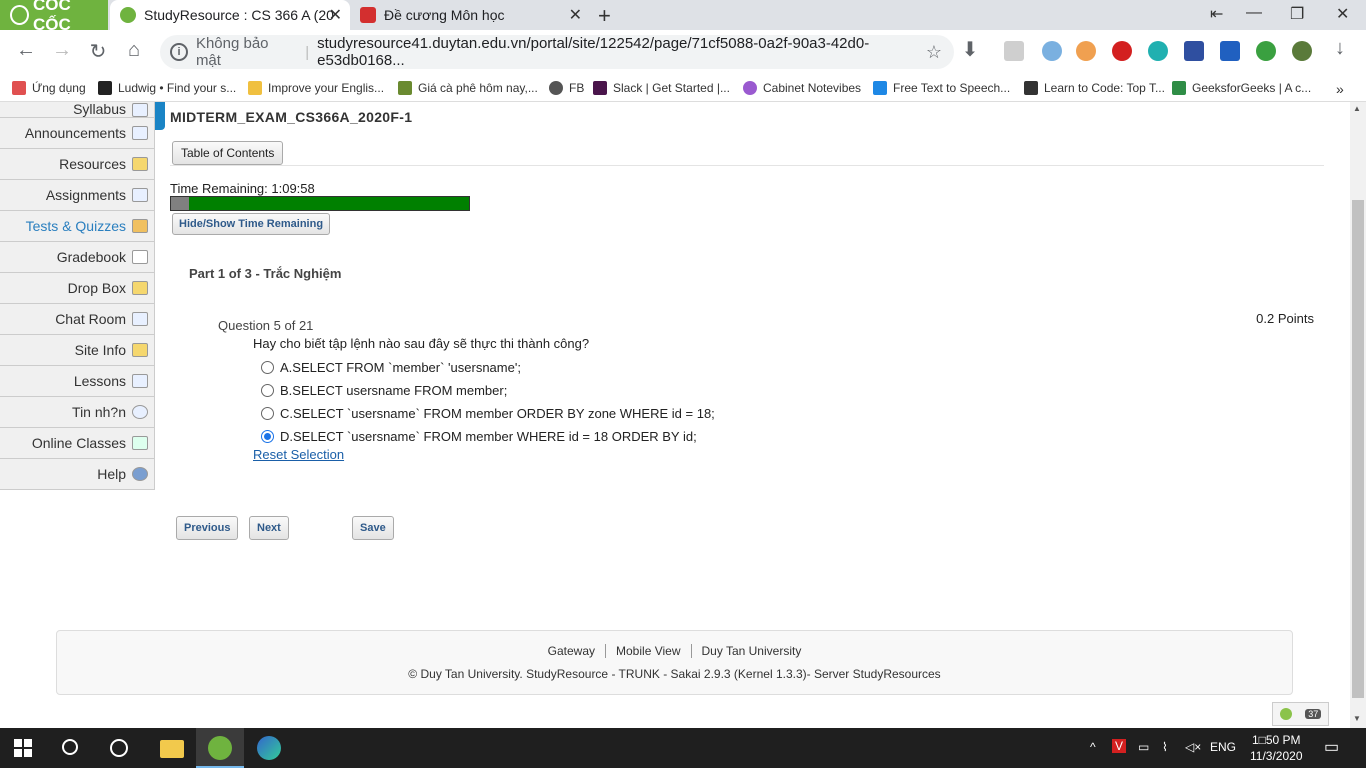 This screenshot has height=768, width=1366. What do you see at coordinates (1276, 748) in the screenshot?
I see `taskbar-clock: 1□50 PM 11/3/2020` at bounding box center [1276, 748].